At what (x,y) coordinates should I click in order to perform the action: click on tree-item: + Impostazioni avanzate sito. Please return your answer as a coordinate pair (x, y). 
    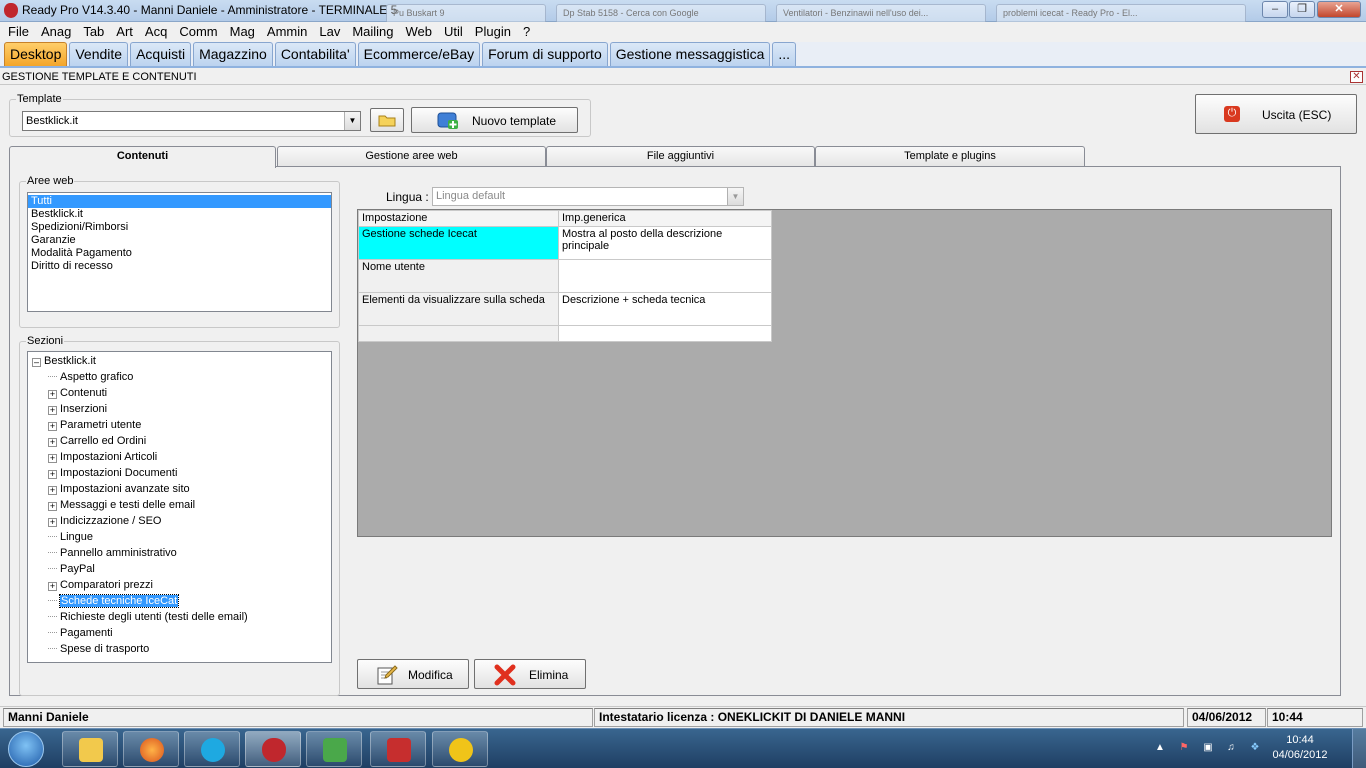
    Looking at the image, I should click on (119, 489).